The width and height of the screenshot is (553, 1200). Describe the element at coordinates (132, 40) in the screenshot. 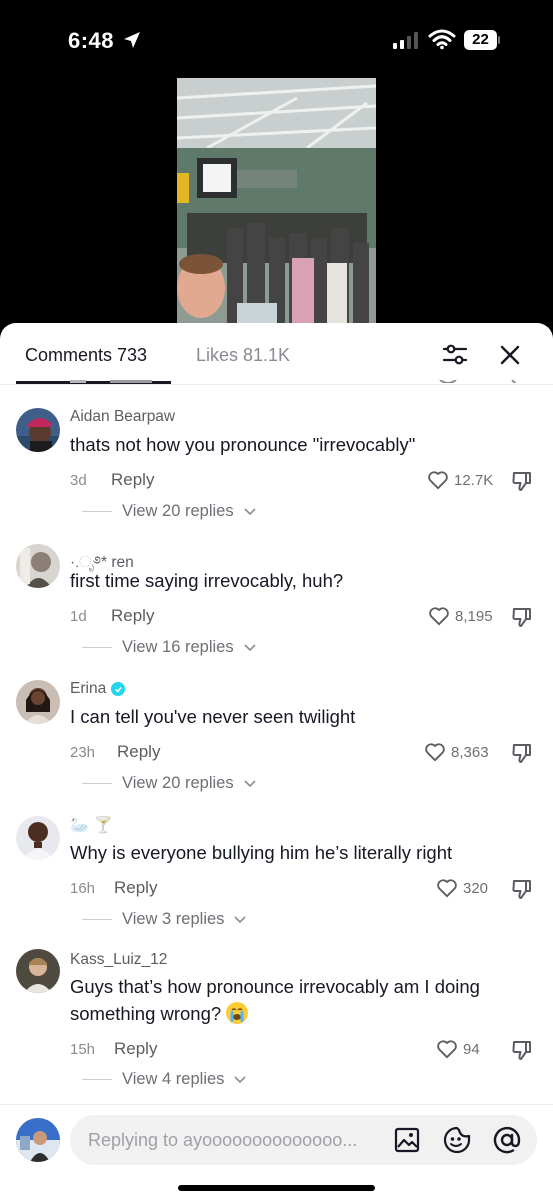

I see `location-arrow-icon` at that location.